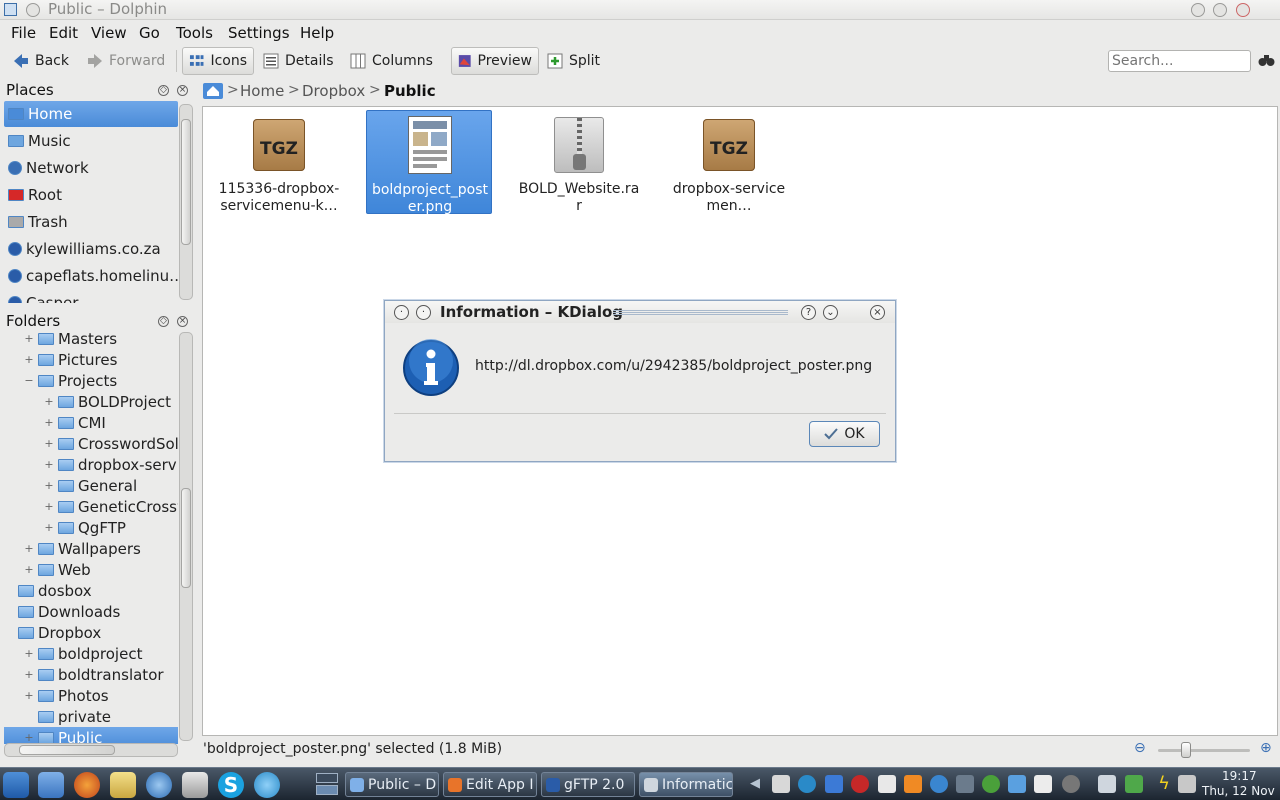  Describe the element at coordinates (1017, 784) in the screenshot. I see `dropbox-icon` at that location.